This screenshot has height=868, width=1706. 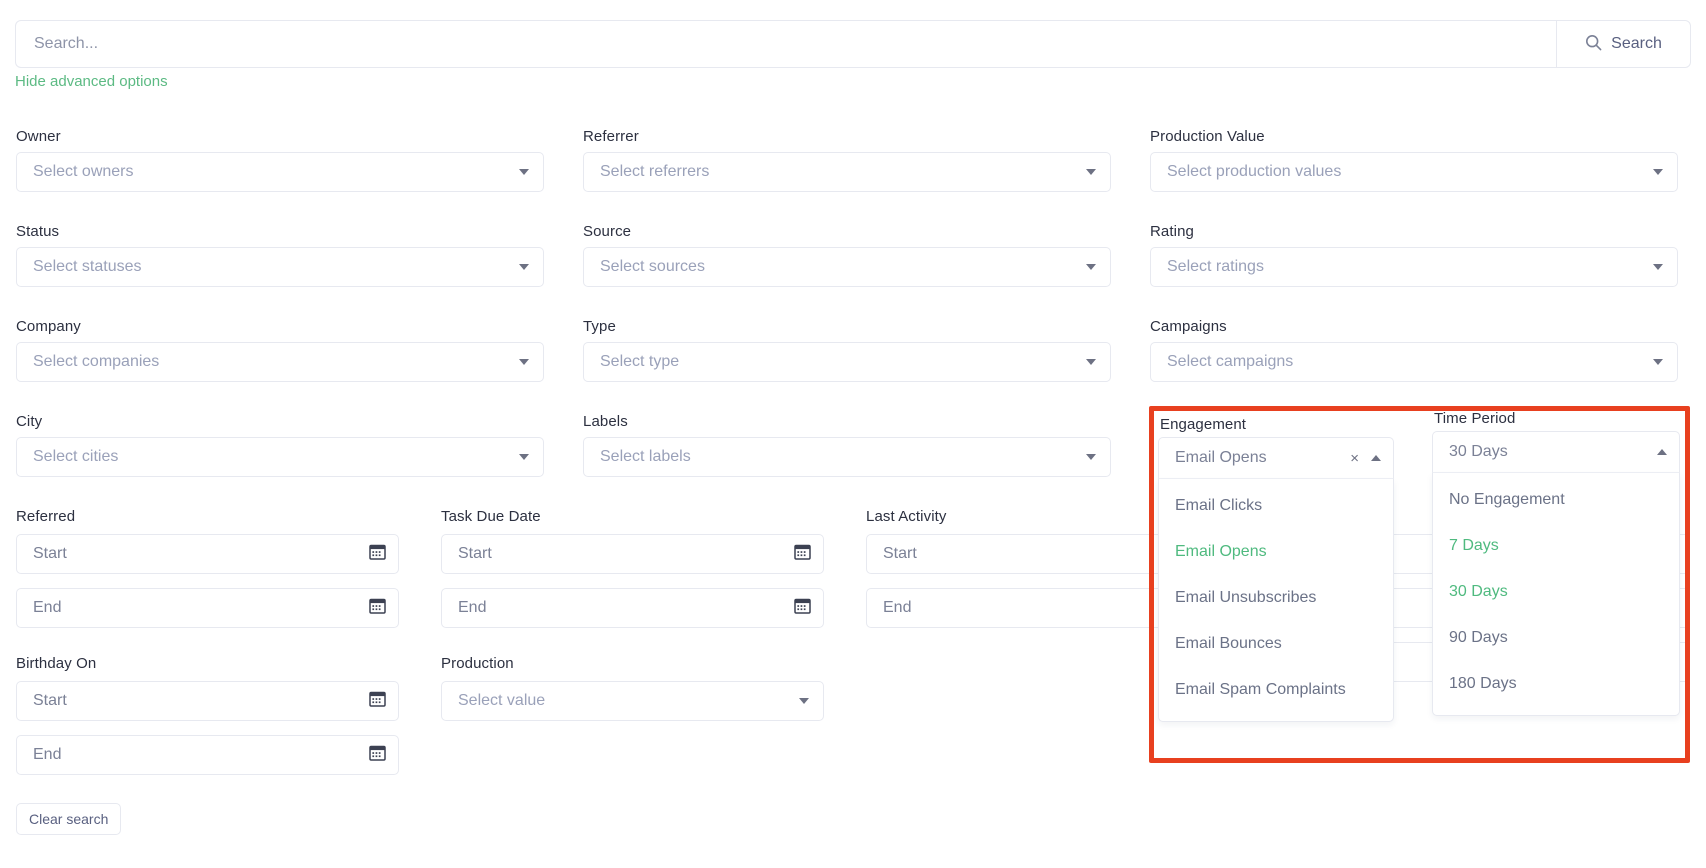 What do you see at coordinates (38, 136) in the screenshot?
I see `label-owner: Owner` at bounding box center [38, 136].